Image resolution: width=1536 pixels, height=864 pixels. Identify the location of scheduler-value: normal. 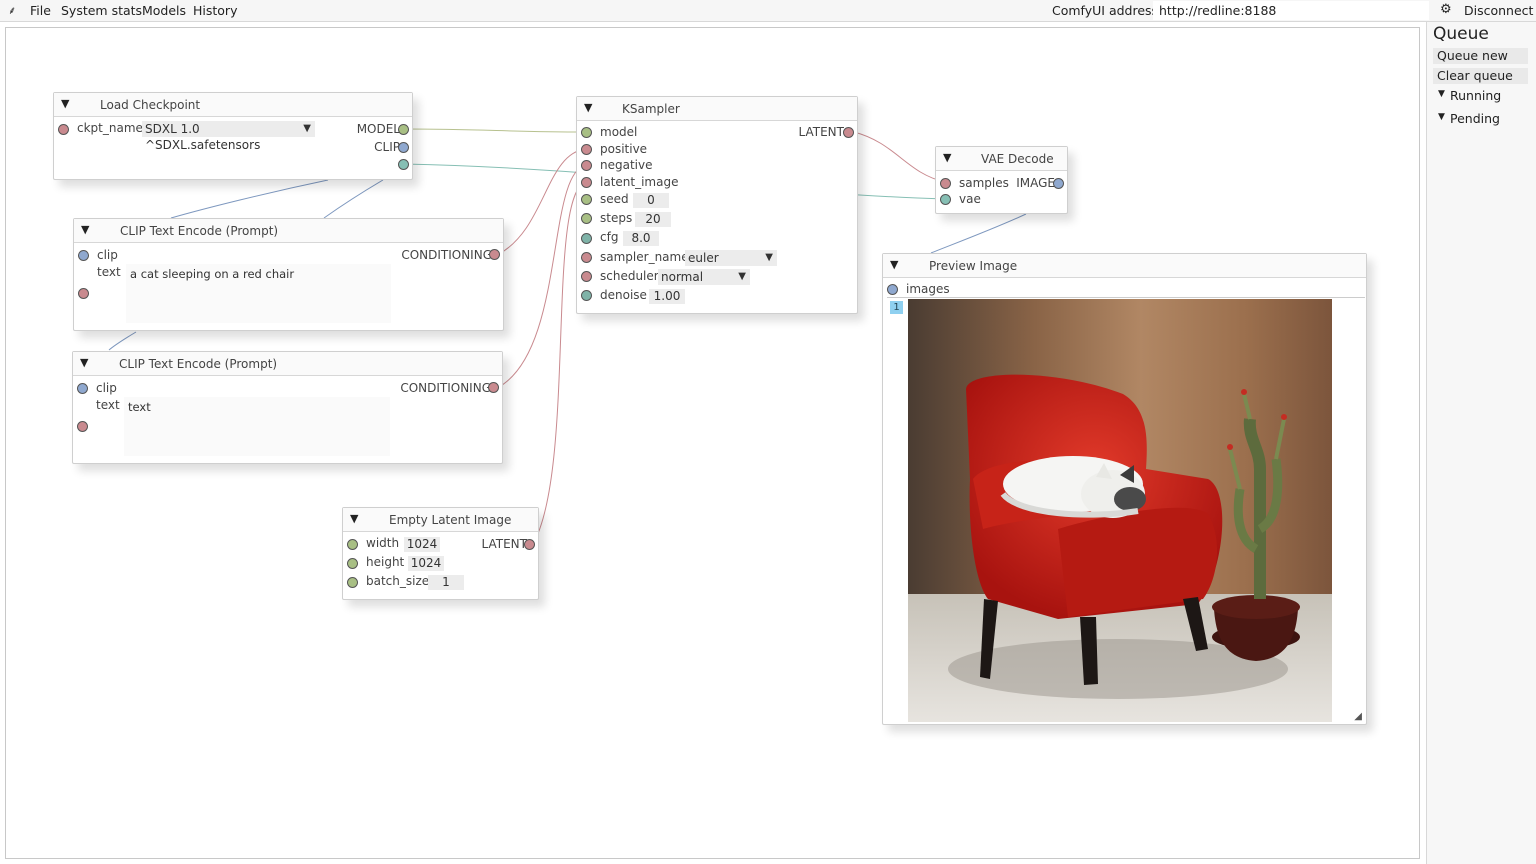
(682, 277).